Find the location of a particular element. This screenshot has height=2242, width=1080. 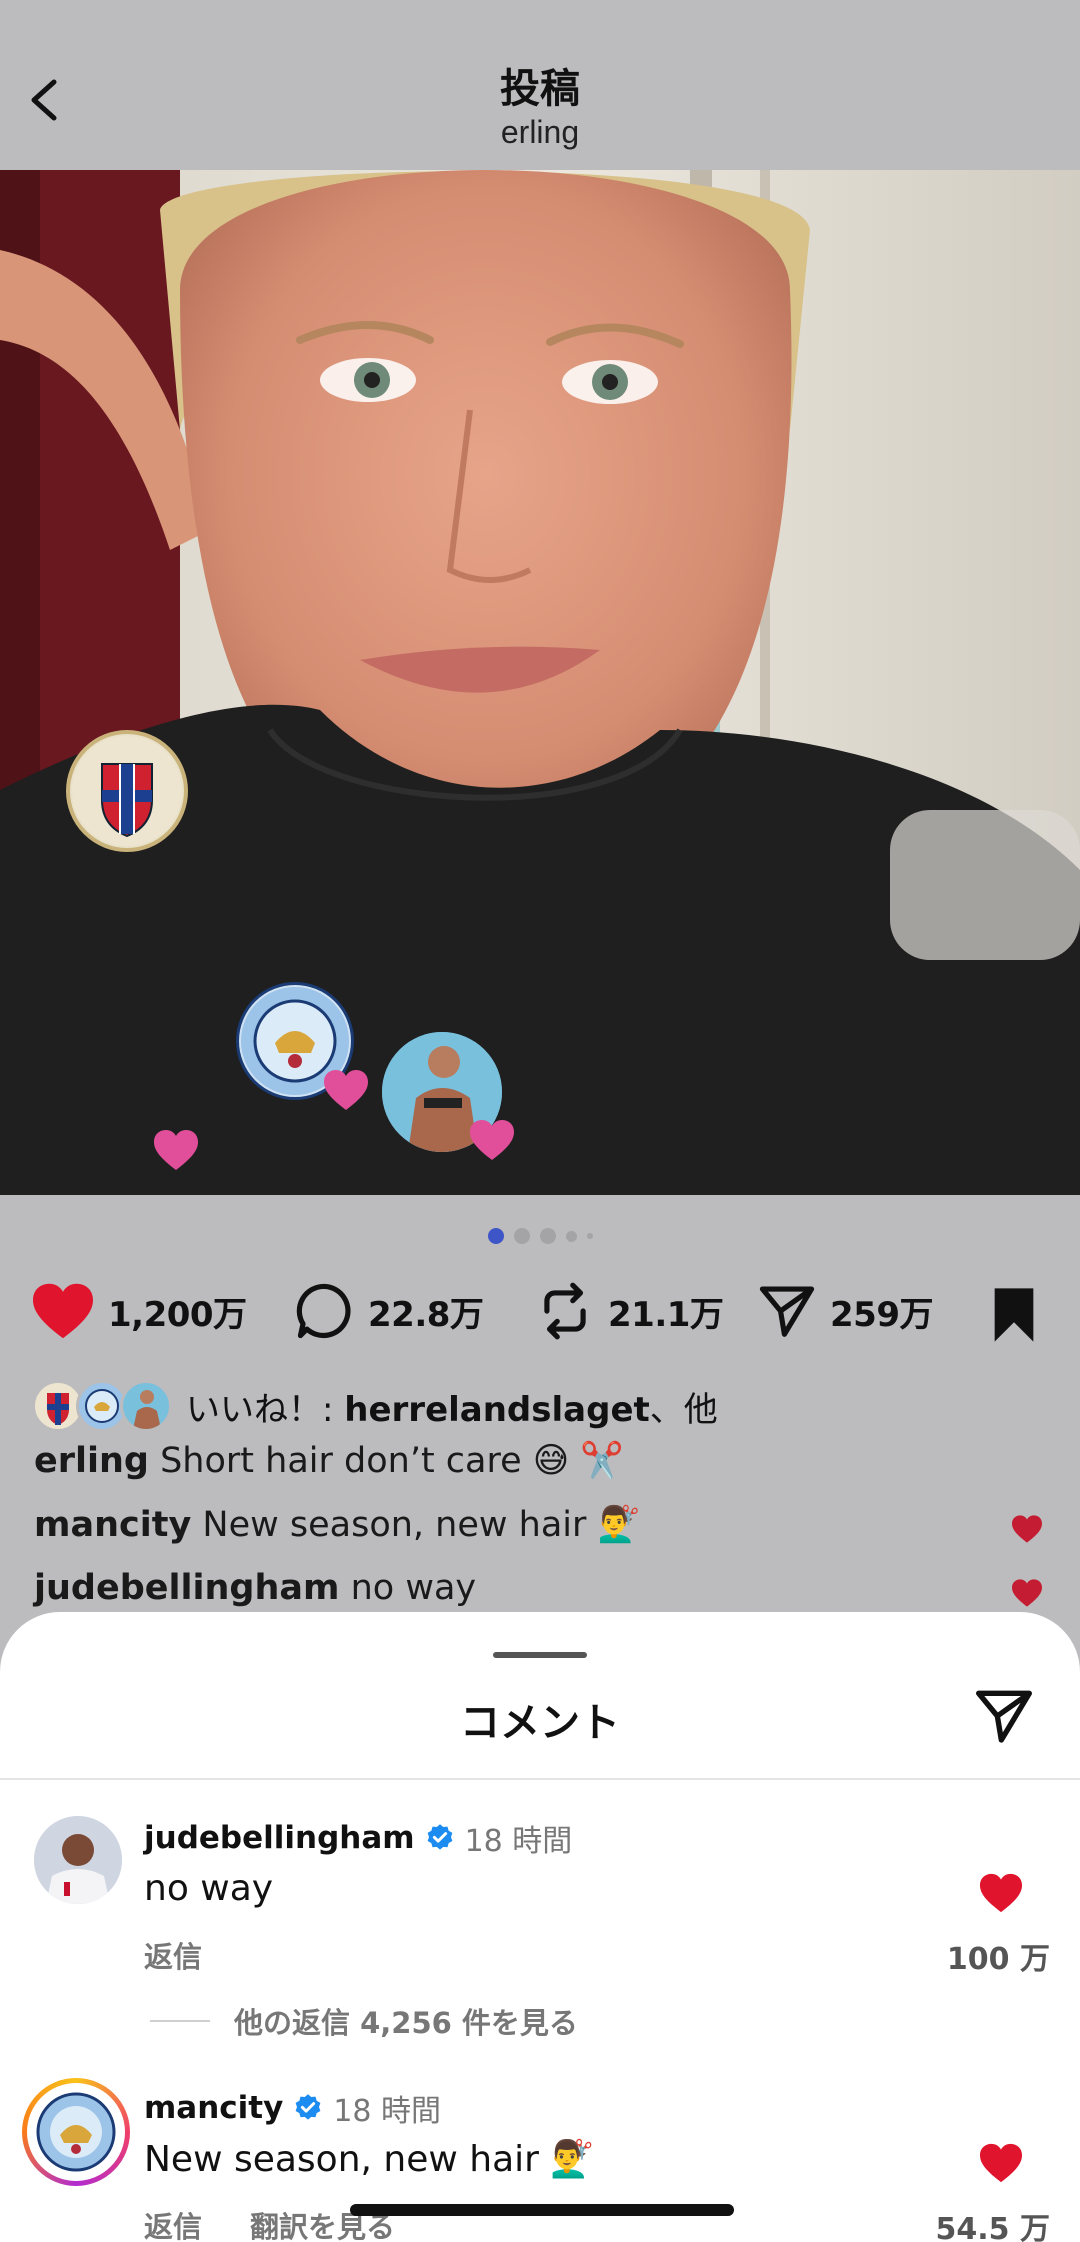

sheet-divider is located at coordinates (540, 1779).